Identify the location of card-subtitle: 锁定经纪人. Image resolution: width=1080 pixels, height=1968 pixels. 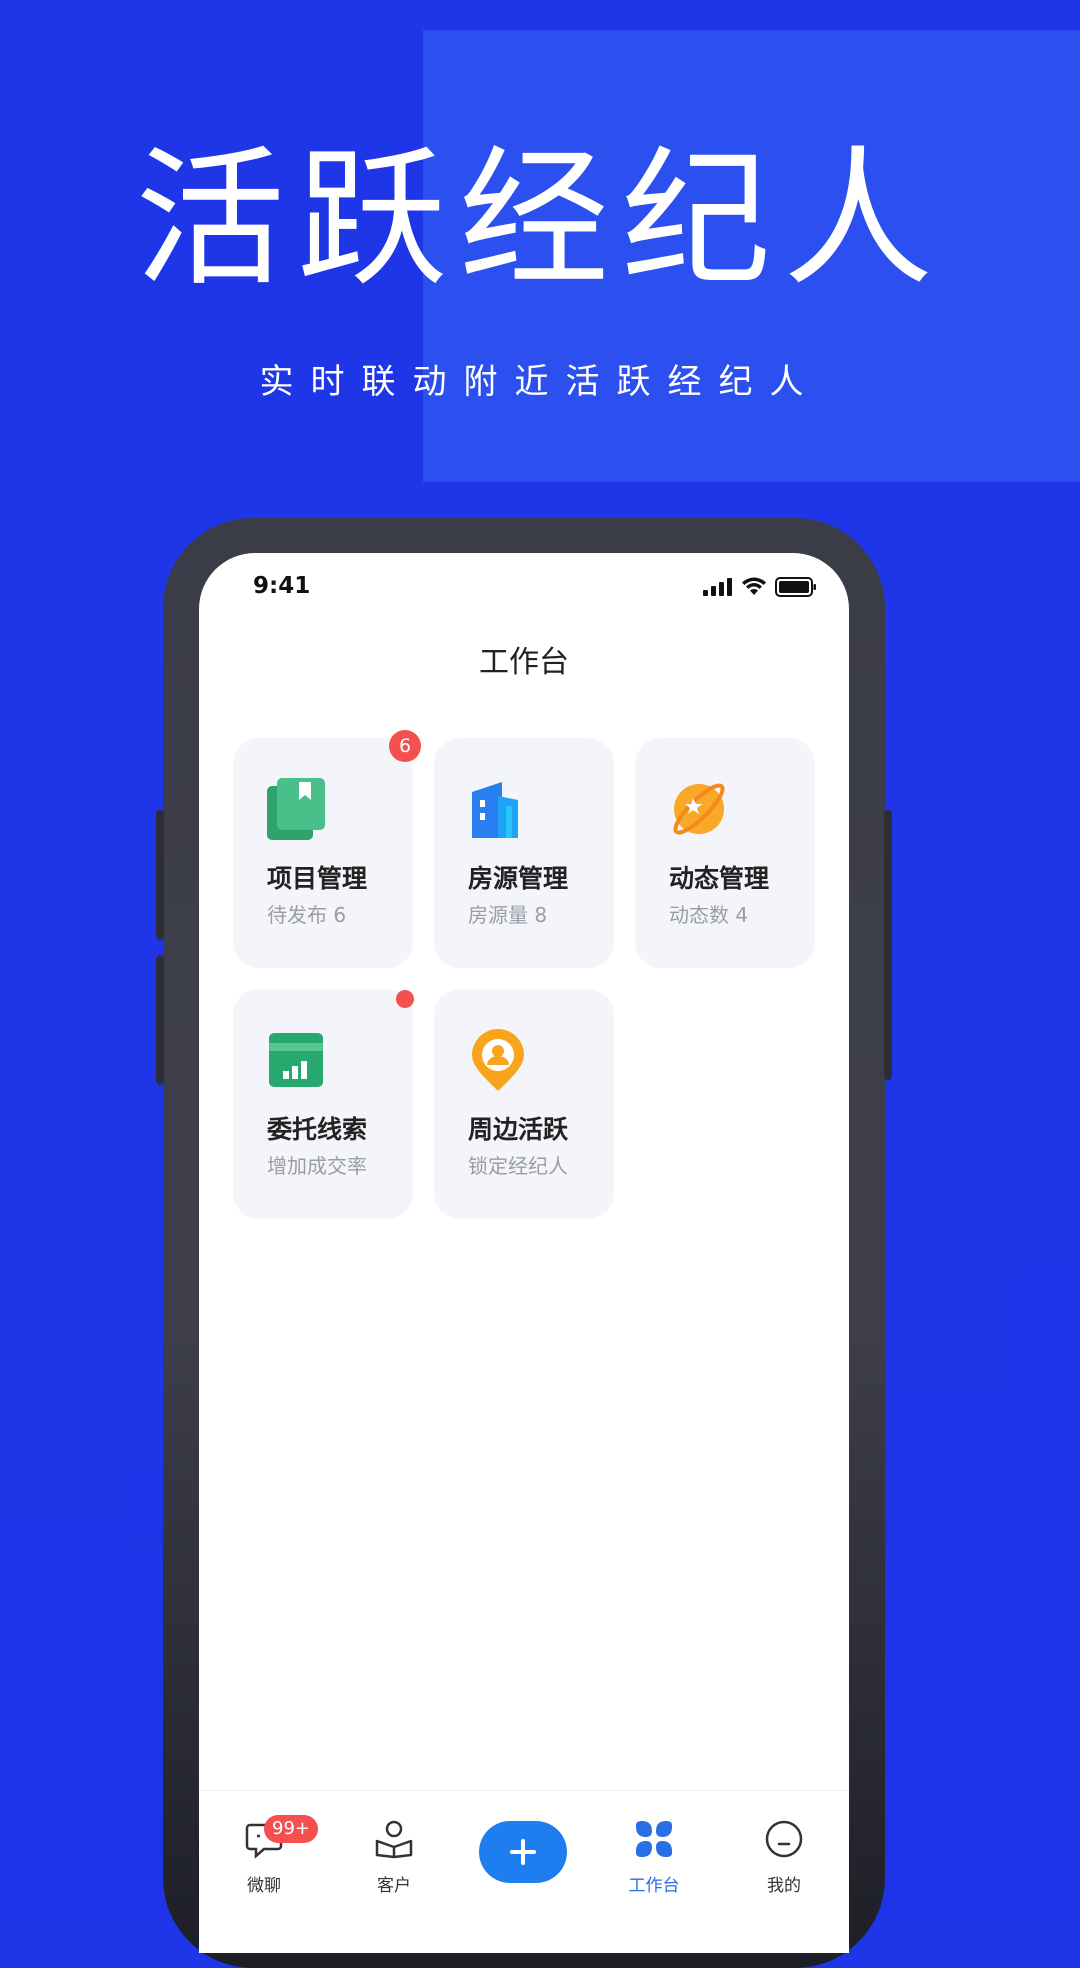
(518, 1166).